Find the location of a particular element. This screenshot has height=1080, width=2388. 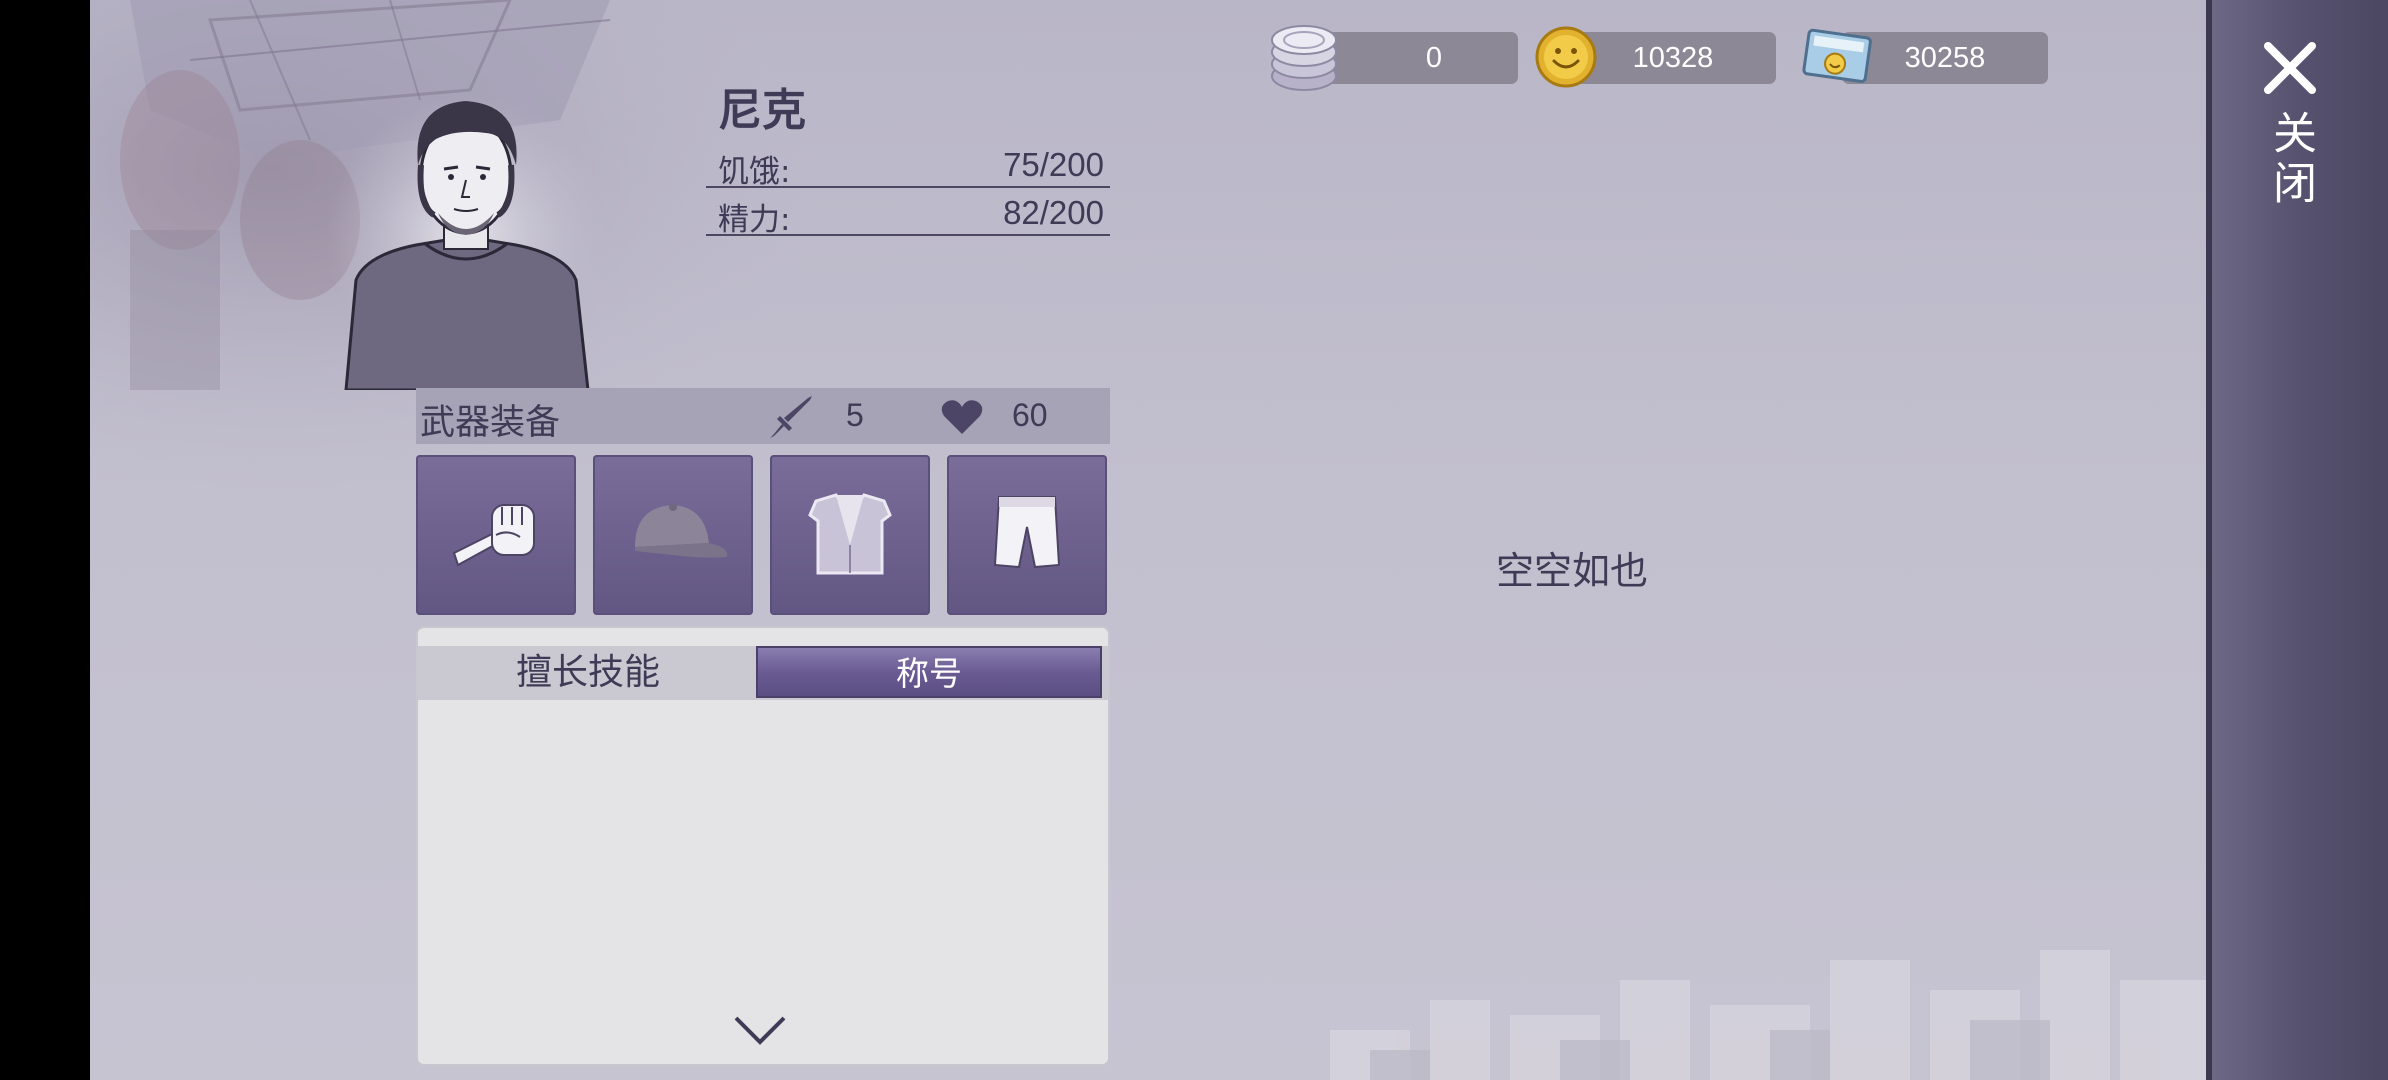

skills-tabs: 擅长技能 称号 is located at coordinates (763, 673).